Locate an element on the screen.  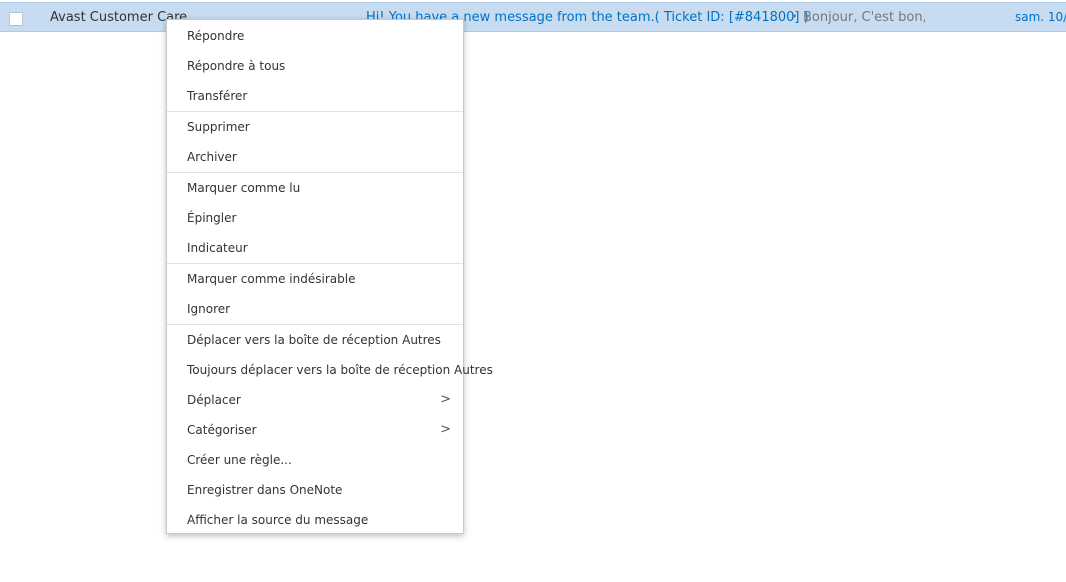
menu-group-junk: Marquer comme indésirable Ignorer is located at coordinates (315, 293).